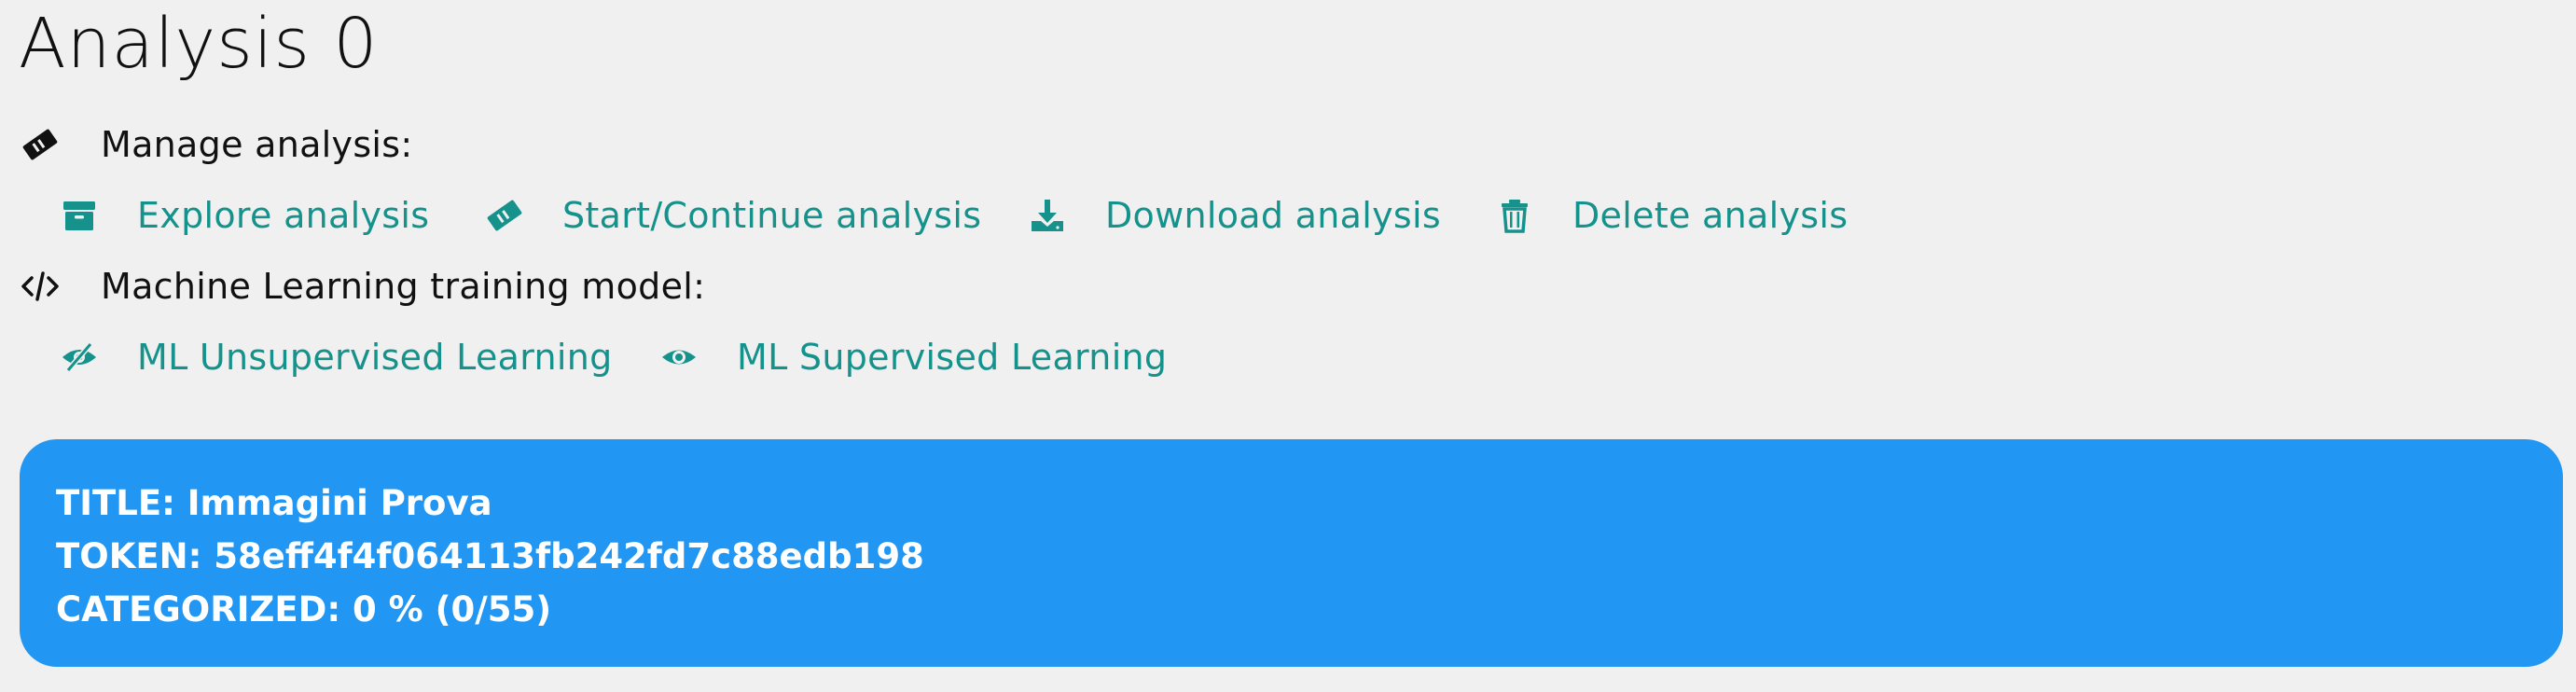 The width and height of the screenshot is (2576, 692). Describe the element at coordinates (678, 358) in the screenshot. I see `eye-icon` at that location.